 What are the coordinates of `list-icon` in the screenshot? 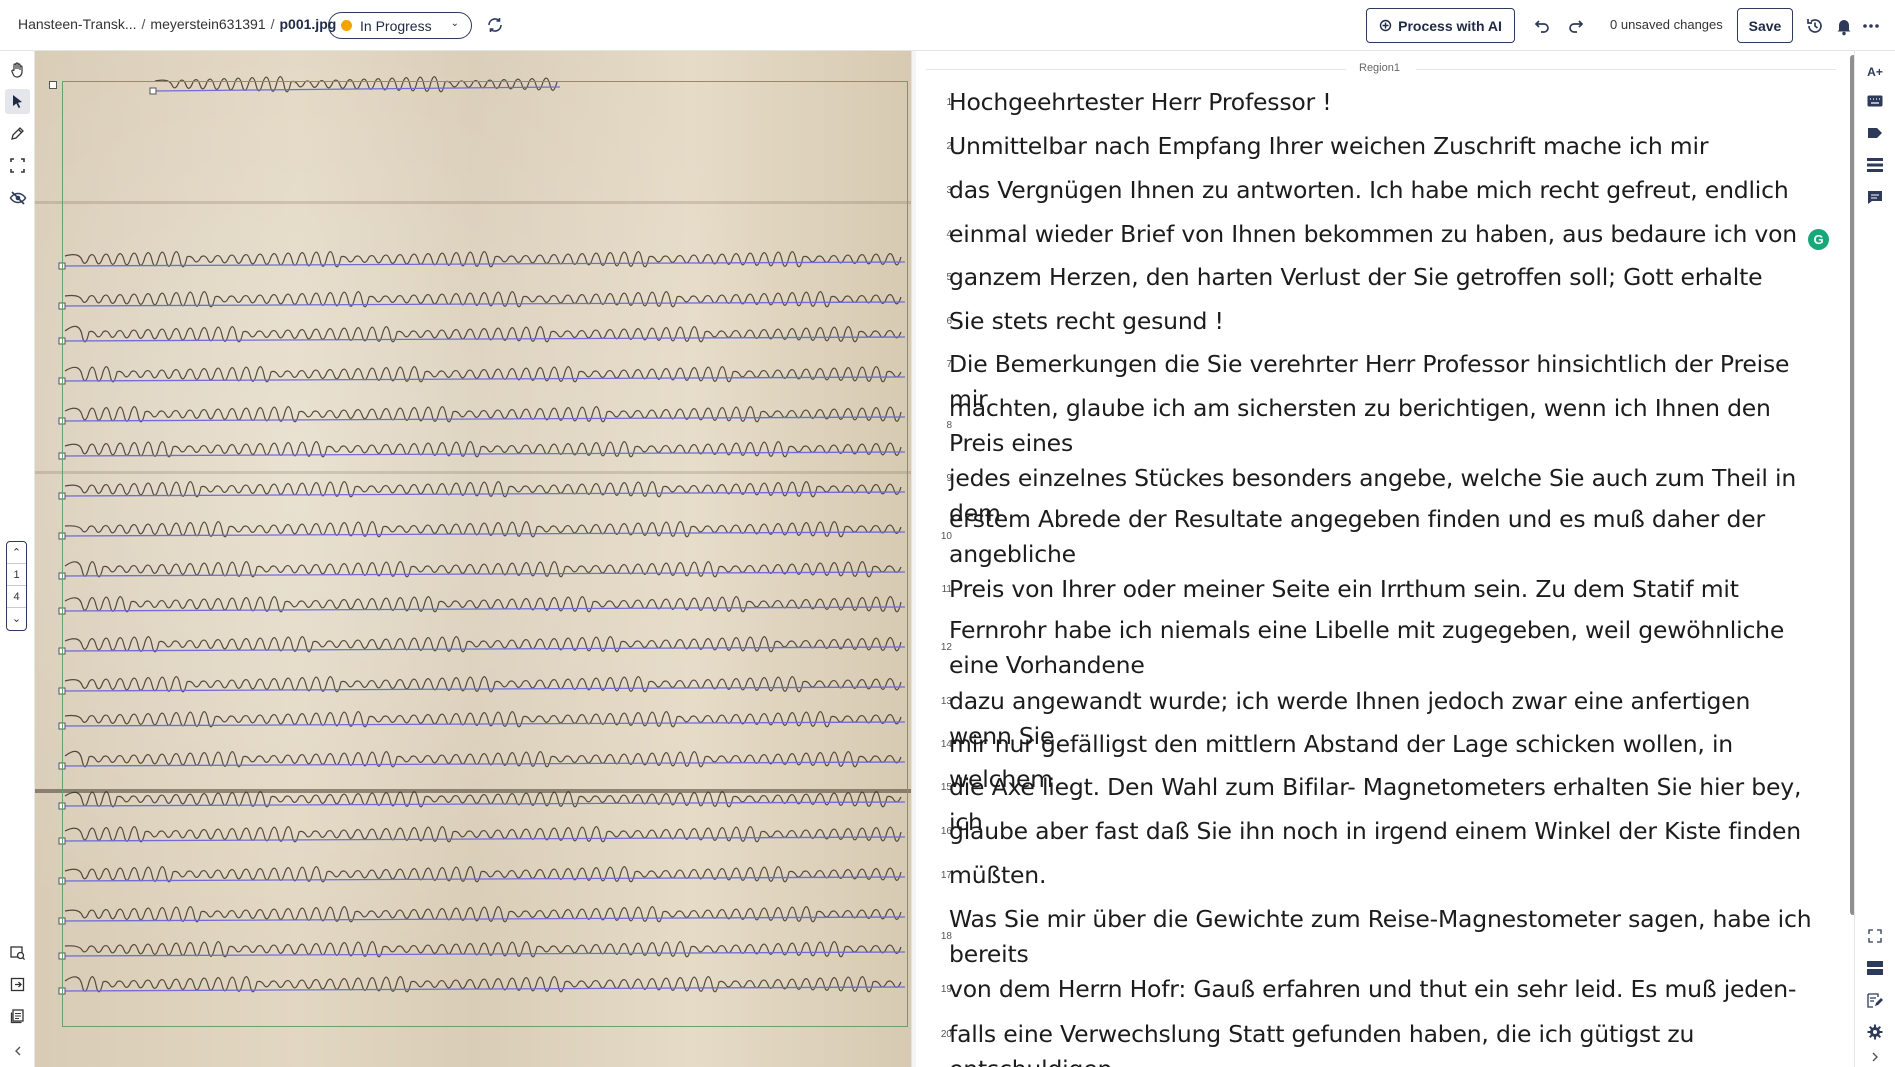 It's located at (1875, 165).